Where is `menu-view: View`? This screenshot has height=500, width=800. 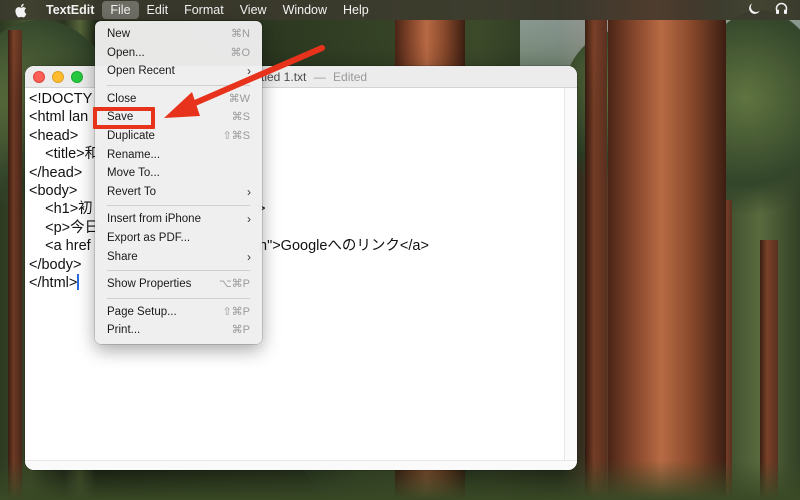
menu-view: View is located at coordinates (253, 10).